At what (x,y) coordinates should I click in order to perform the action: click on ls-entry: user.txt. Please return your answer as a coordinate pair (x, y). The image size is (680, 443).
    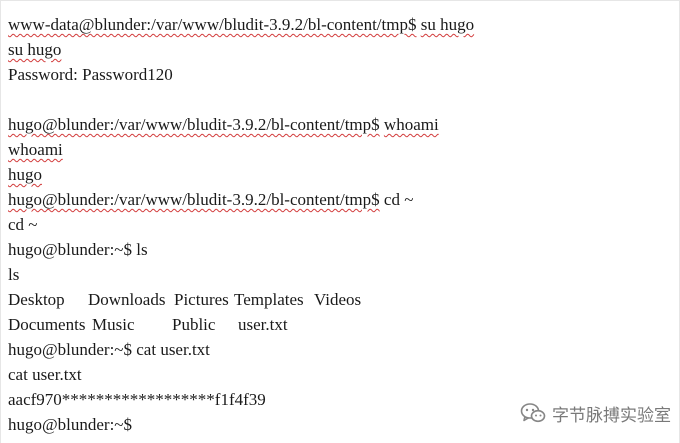
    Looking at the image, I should click on (263, 324).